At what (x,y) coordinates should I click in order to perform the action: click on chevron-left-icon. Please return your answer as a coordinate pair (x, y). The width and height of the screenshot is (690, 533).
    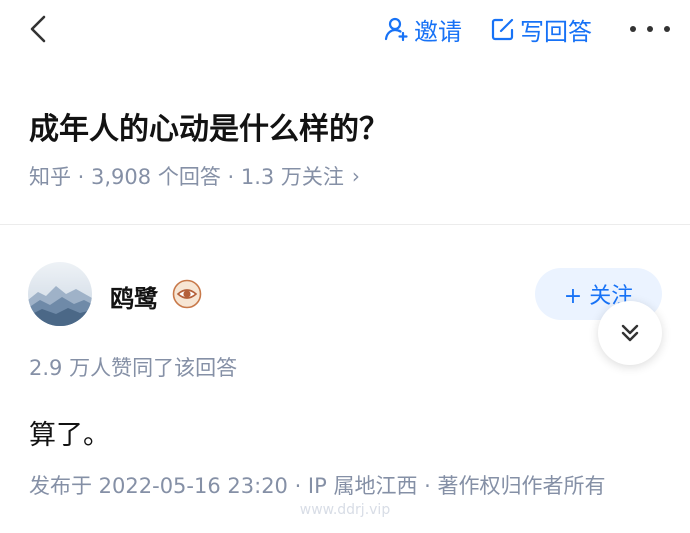
    Looking at the image, I should click on (38, 29).